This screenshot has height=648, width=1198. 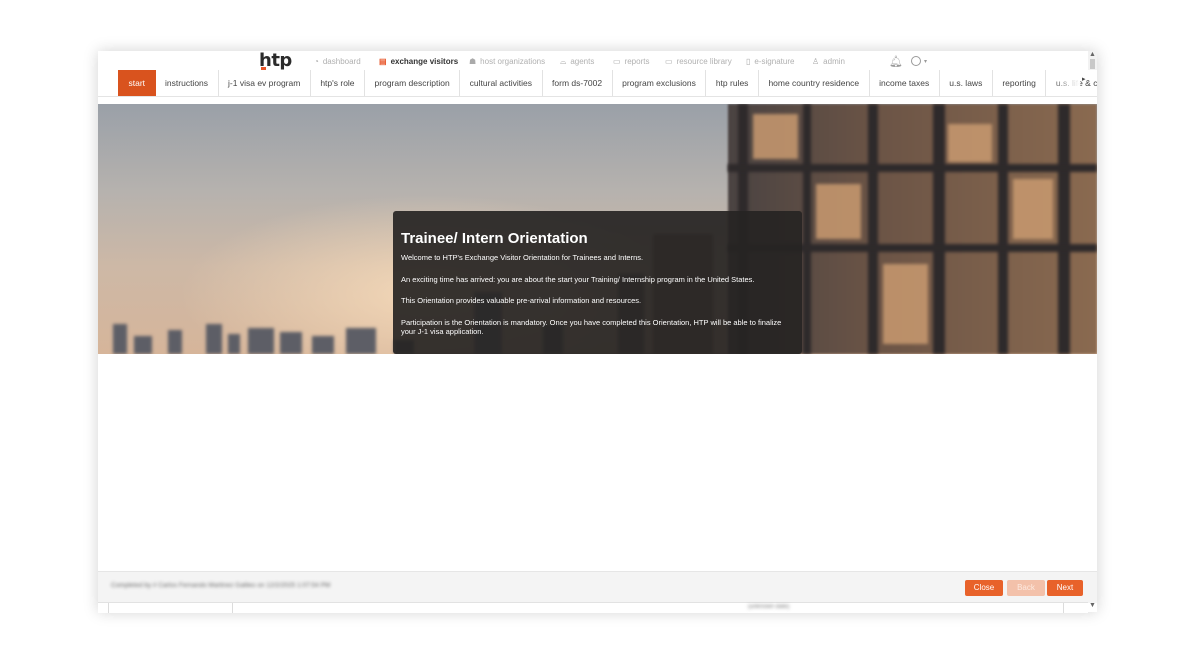 What do you see at coordinates (732, 83) in the screenshot?
I see `tab-htp-rules: htp rules` at bounding box center [732, 83].